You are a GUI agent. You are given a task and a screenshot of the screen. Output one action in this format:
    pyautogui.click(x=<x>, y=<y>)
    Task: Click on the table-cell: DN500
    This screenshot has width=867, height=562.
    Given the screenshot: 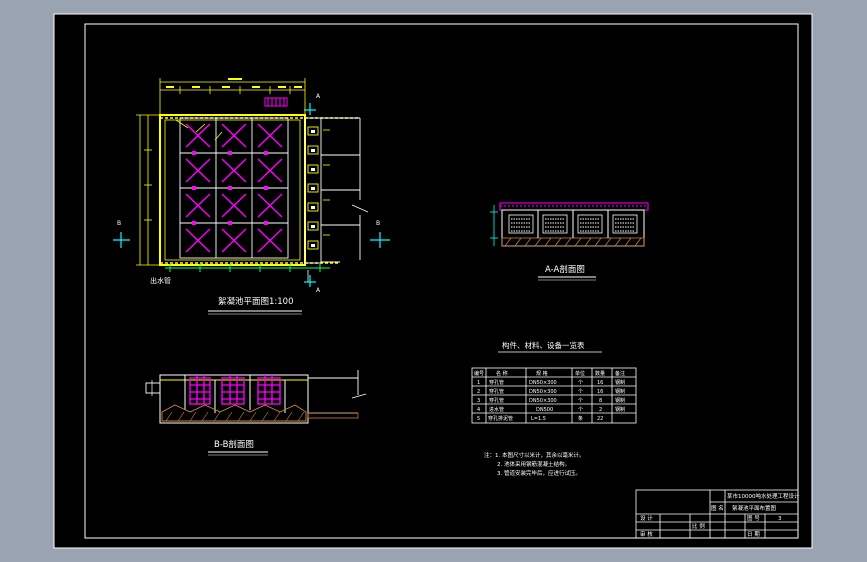 What is the action you would take?
    pyautogui.click(x=544, y=410)
    